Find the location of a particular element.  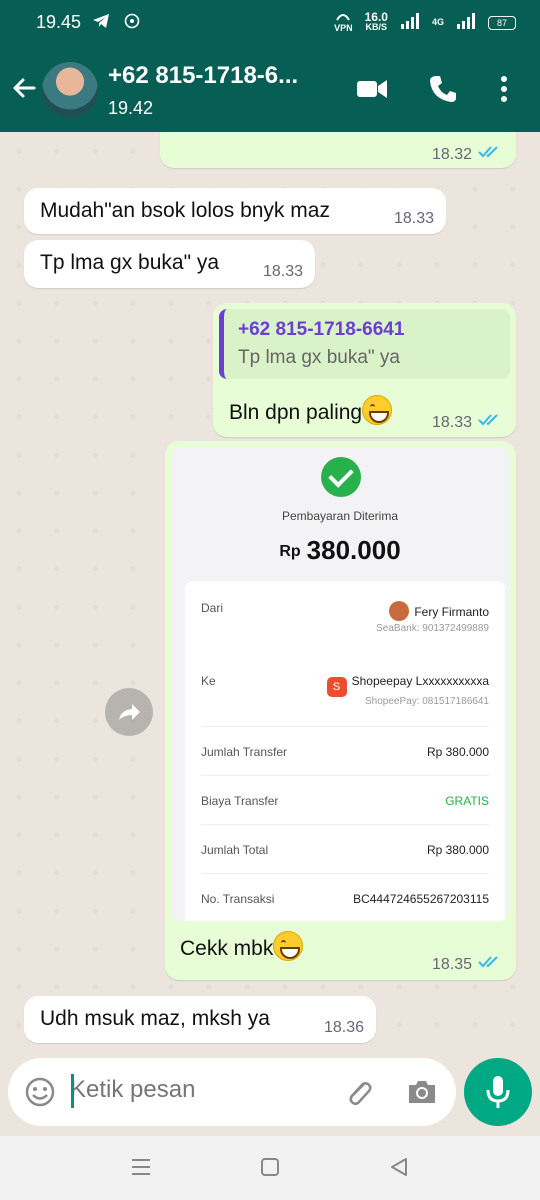

receipt-row: Jumlah Total Rp 380.000 is located at coordinates (345, 850).